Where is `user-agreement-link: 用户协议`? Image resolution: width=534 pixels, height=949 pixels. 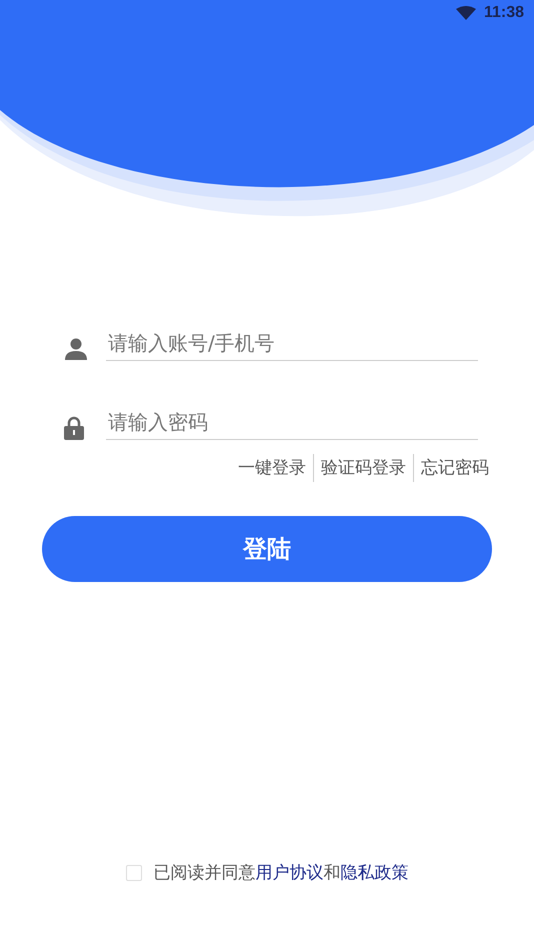 user-agreement-link: 用户协议 is located at coordinates (290, 873).